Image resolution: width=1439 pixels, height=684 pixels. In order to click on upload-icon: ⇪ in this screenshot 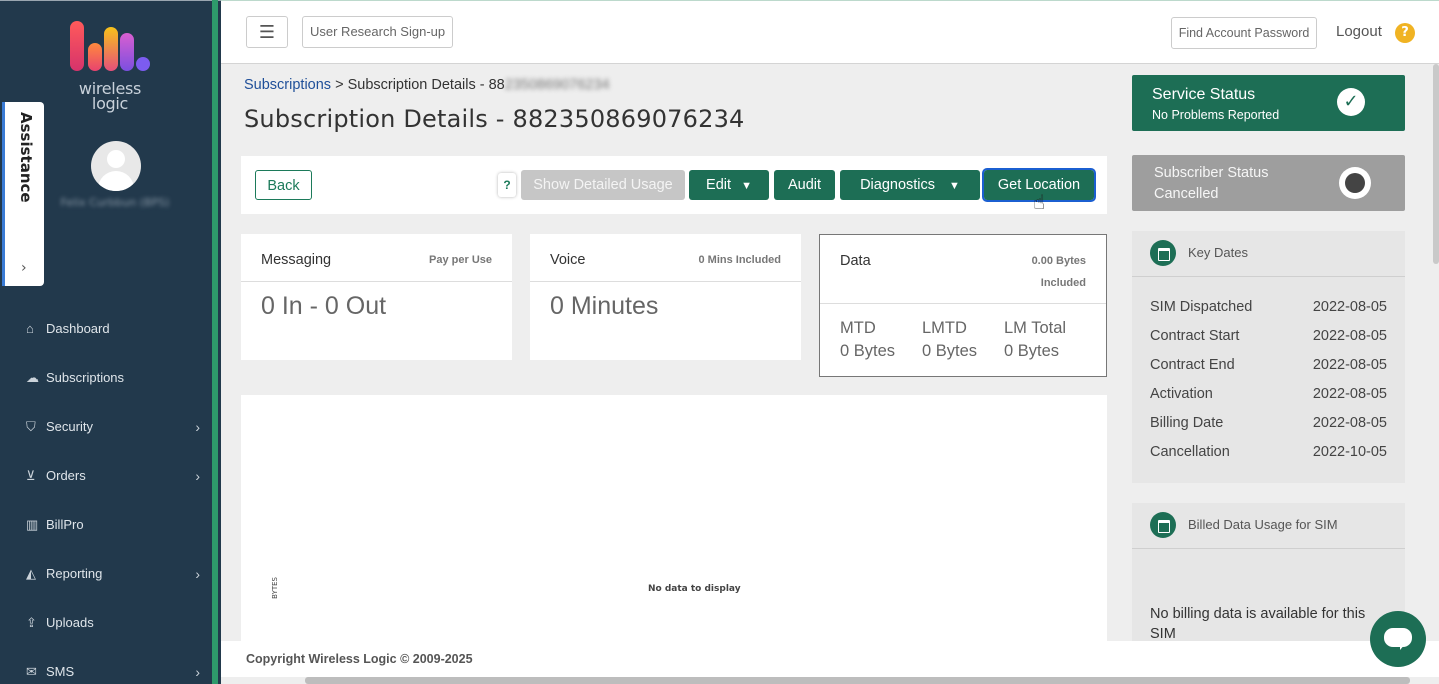, I will do `click(31, 622)`.